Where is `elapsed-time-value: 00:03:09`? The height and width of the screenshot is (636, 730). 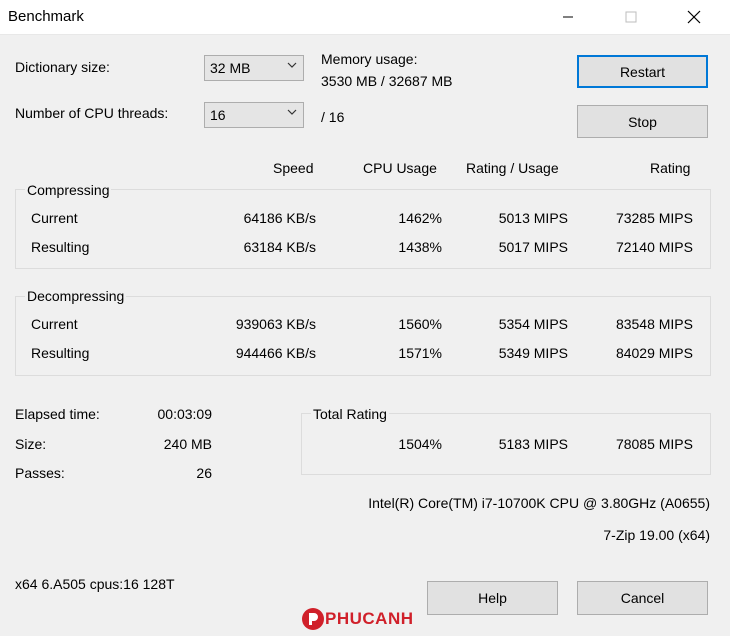 elapsed-time-value: 00:03:09 is located at coordinates (185, 414).